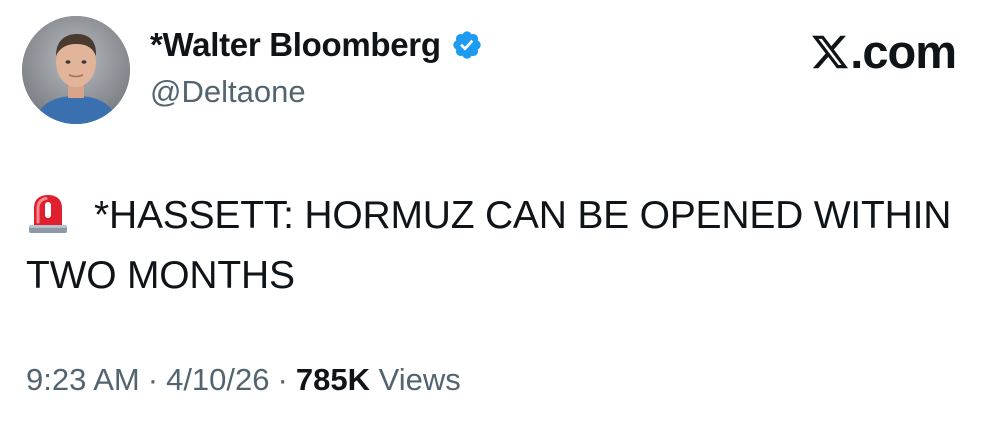 This screenshot has height=427, width=1000. I want to click on siren-icon, so click(48, 214).